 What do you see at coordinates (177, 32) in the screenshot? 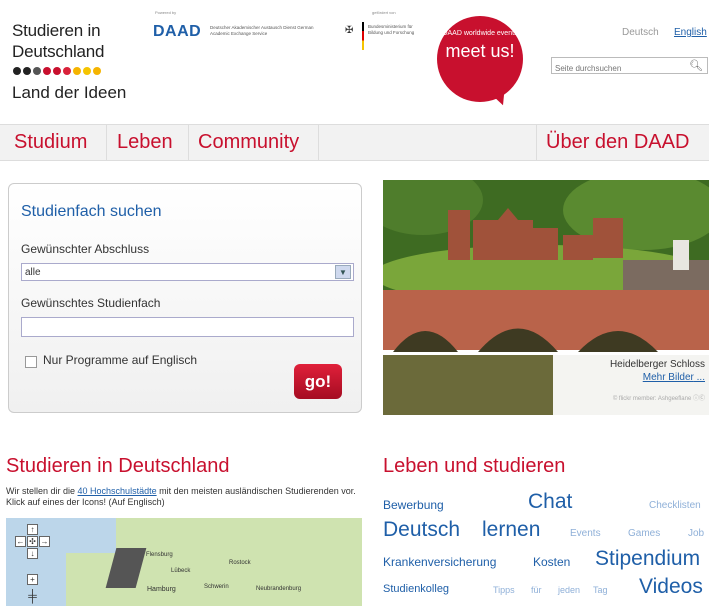
I see `daad-logo: DAAD` at bounding box center [177, 32].